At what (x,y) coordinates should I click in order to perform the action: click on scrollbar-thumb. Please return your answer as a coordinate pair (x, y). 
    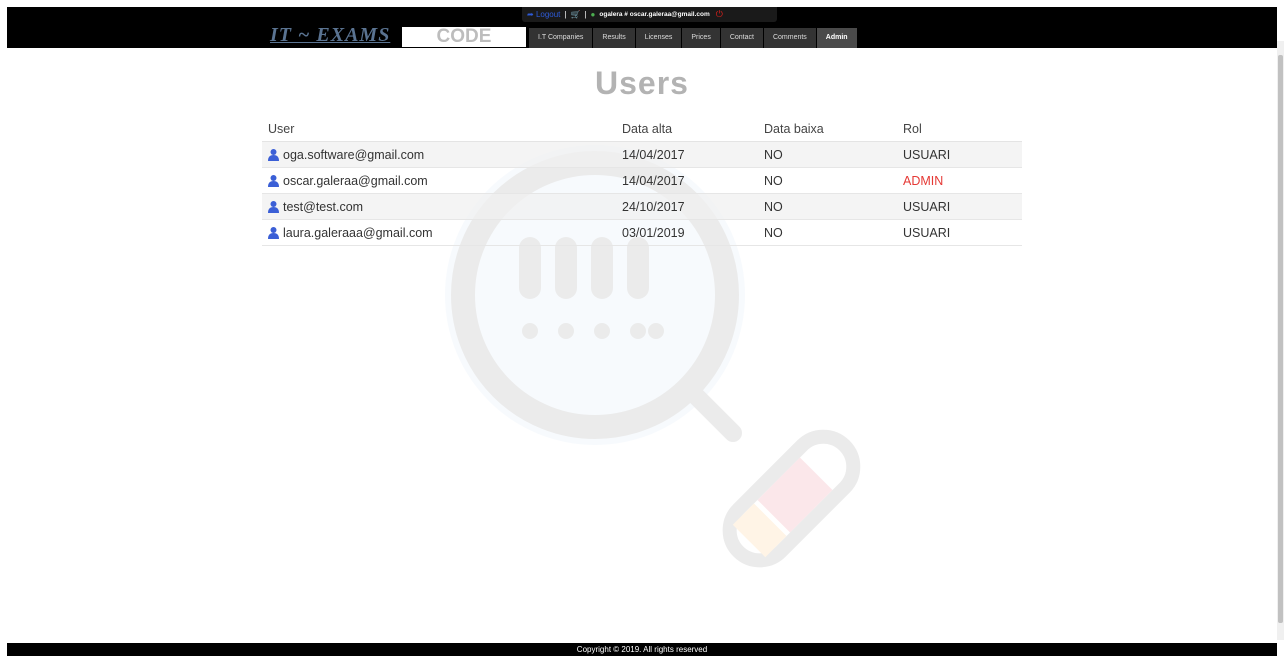
    Looking at the image, I should click on (1280, 339).